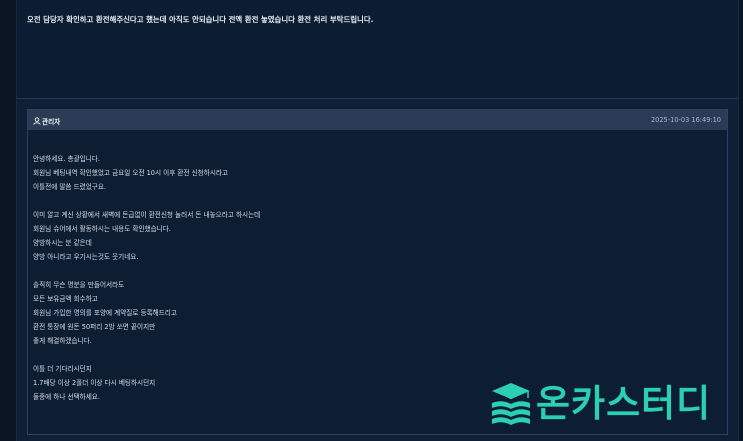  I want to click on reply-line: 모든 보유금액 회수하고, so click(65, 299).